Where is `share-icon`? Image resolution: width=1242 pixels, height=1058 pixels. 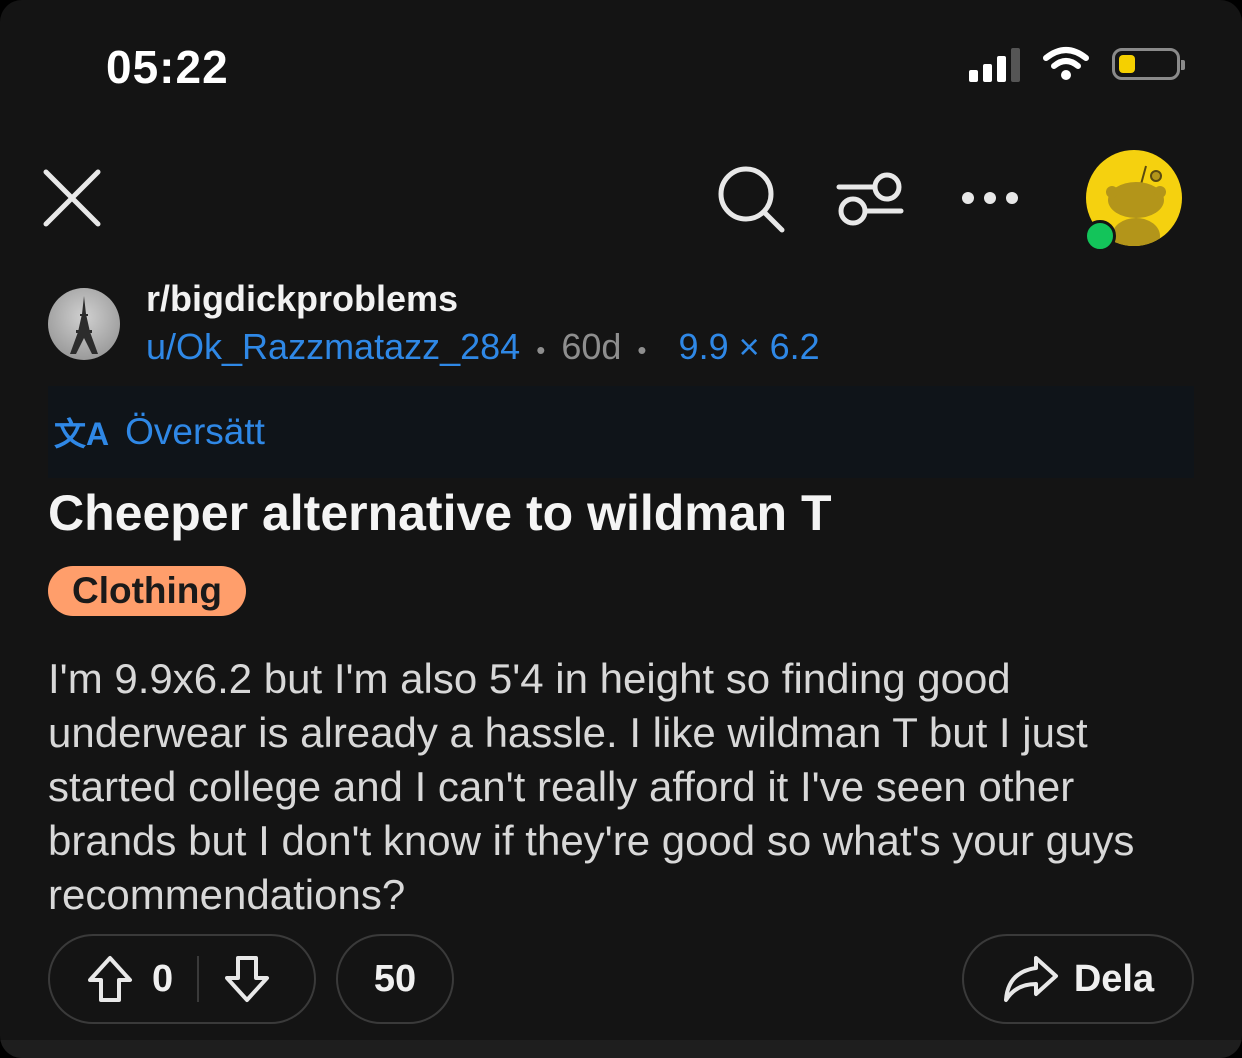 share-icon is located at coordinates (1030, 979).